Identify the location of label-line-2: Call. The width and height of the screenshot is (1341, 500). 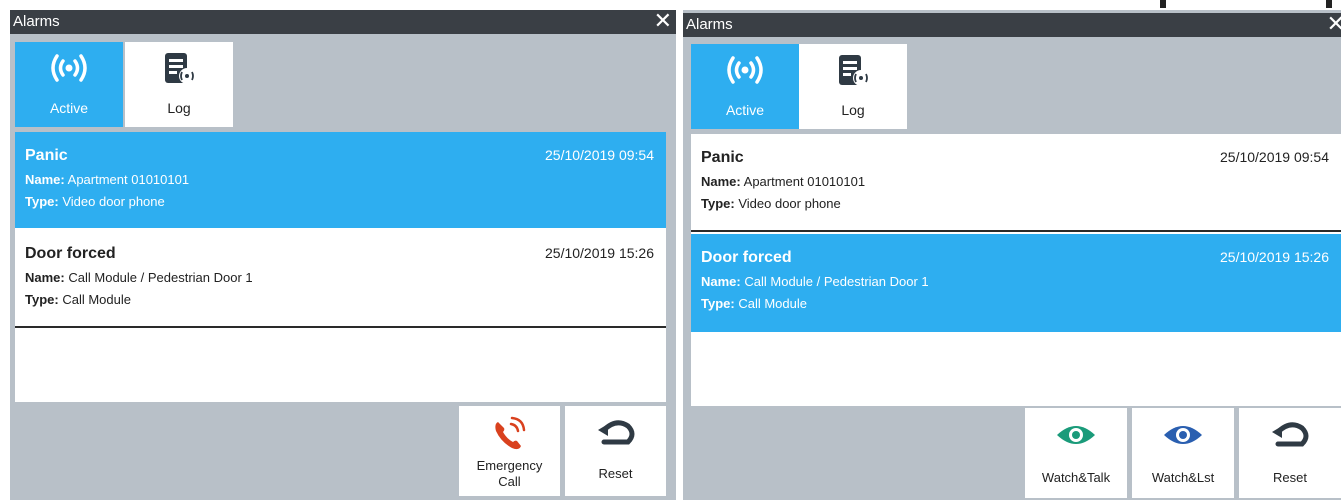
(509, 481).